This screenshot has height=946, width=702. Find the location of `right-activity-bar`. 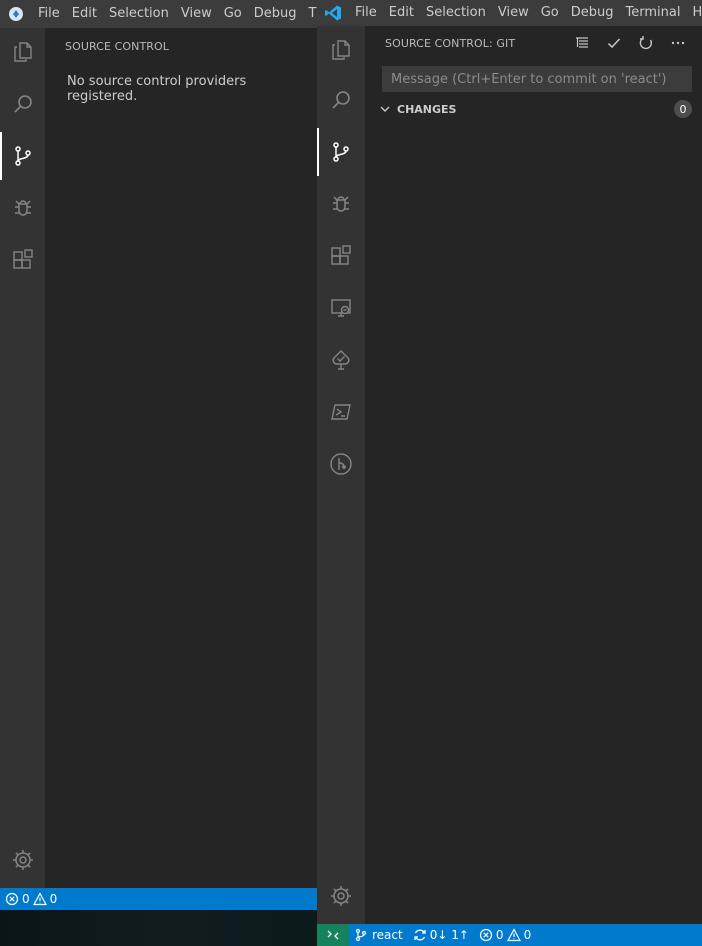

right-activity-bar is located at coordinates (341, 475).